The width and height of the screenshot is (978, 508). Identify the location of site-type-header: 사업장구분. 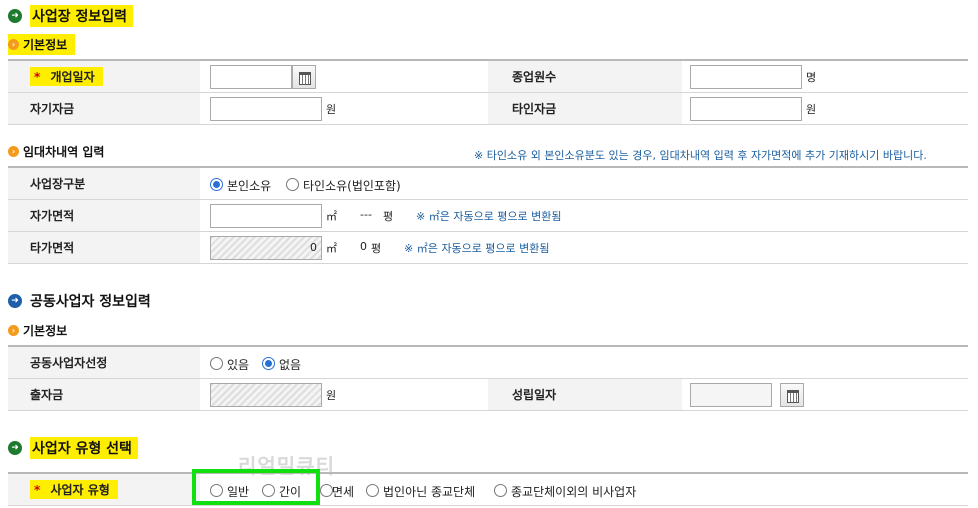
(104, 183).